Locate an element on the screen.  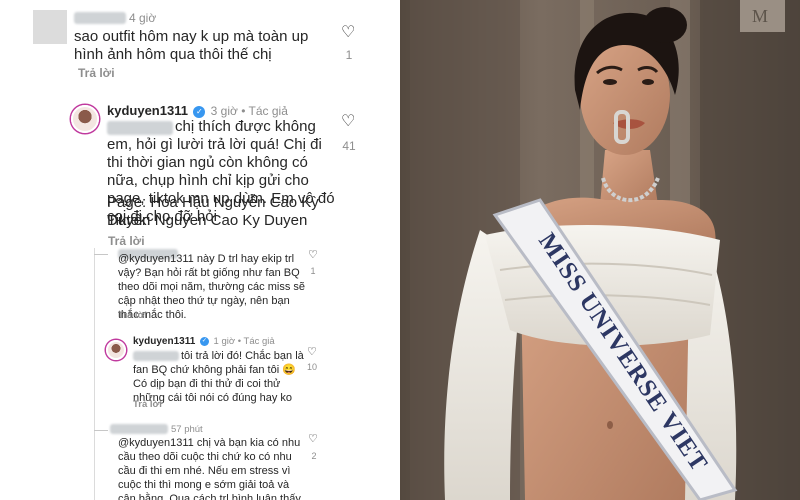
redacted-username is located at coordinates (139, 429).